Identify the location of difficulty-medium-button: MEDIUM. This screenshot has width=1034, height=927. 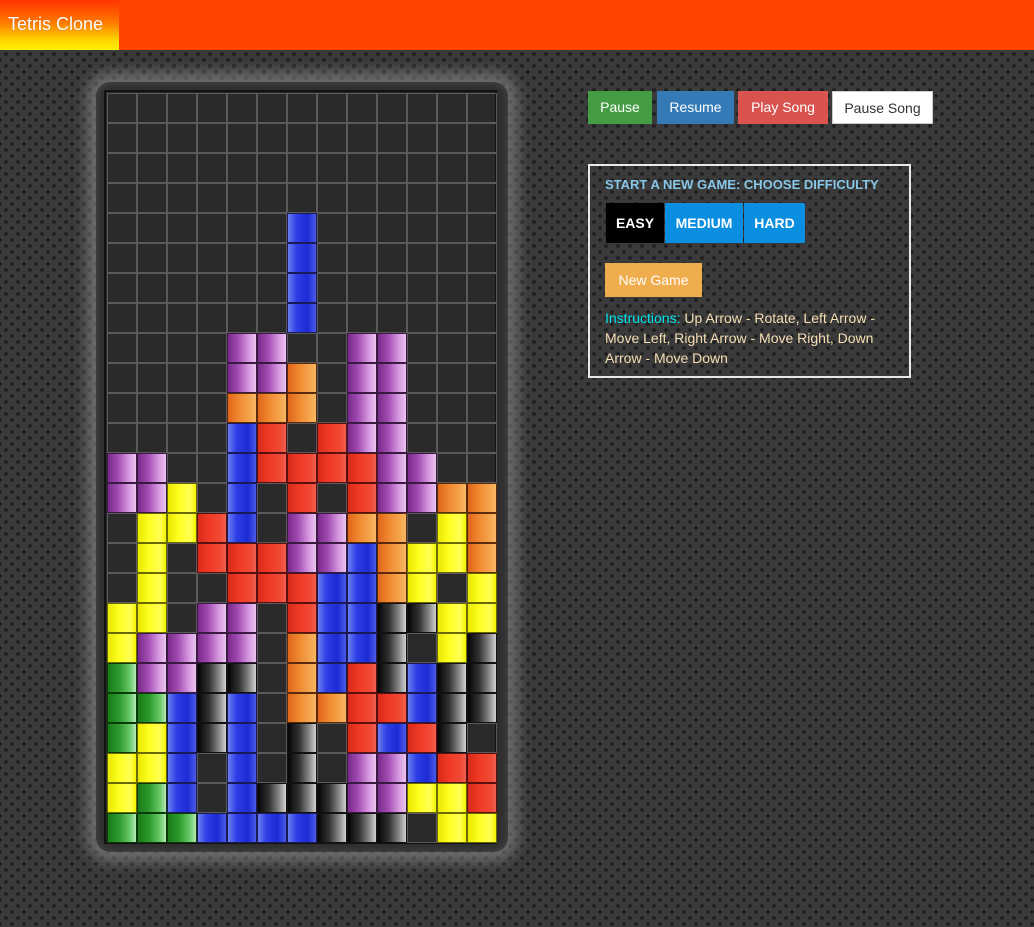
(704, 223).